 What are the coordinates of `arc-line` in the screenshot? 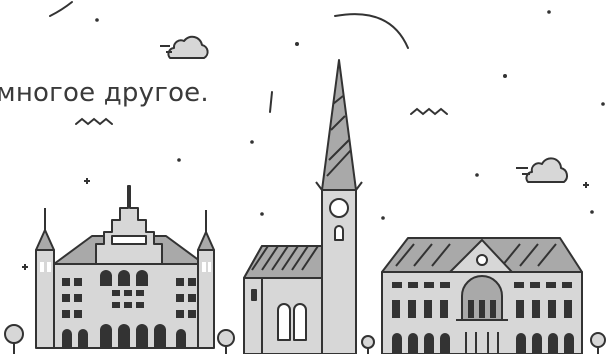 It's located at (371, 31).